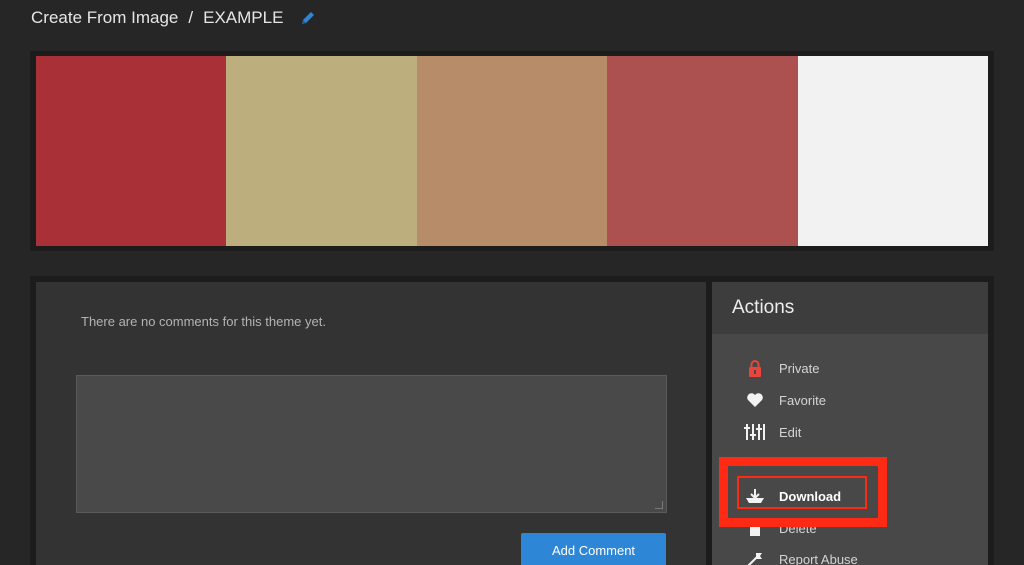 This screenshot has width=1024, height=565. Describe the element at coordinates (790, 432) in the screenshot. I see `action-label: Edit` at that location.